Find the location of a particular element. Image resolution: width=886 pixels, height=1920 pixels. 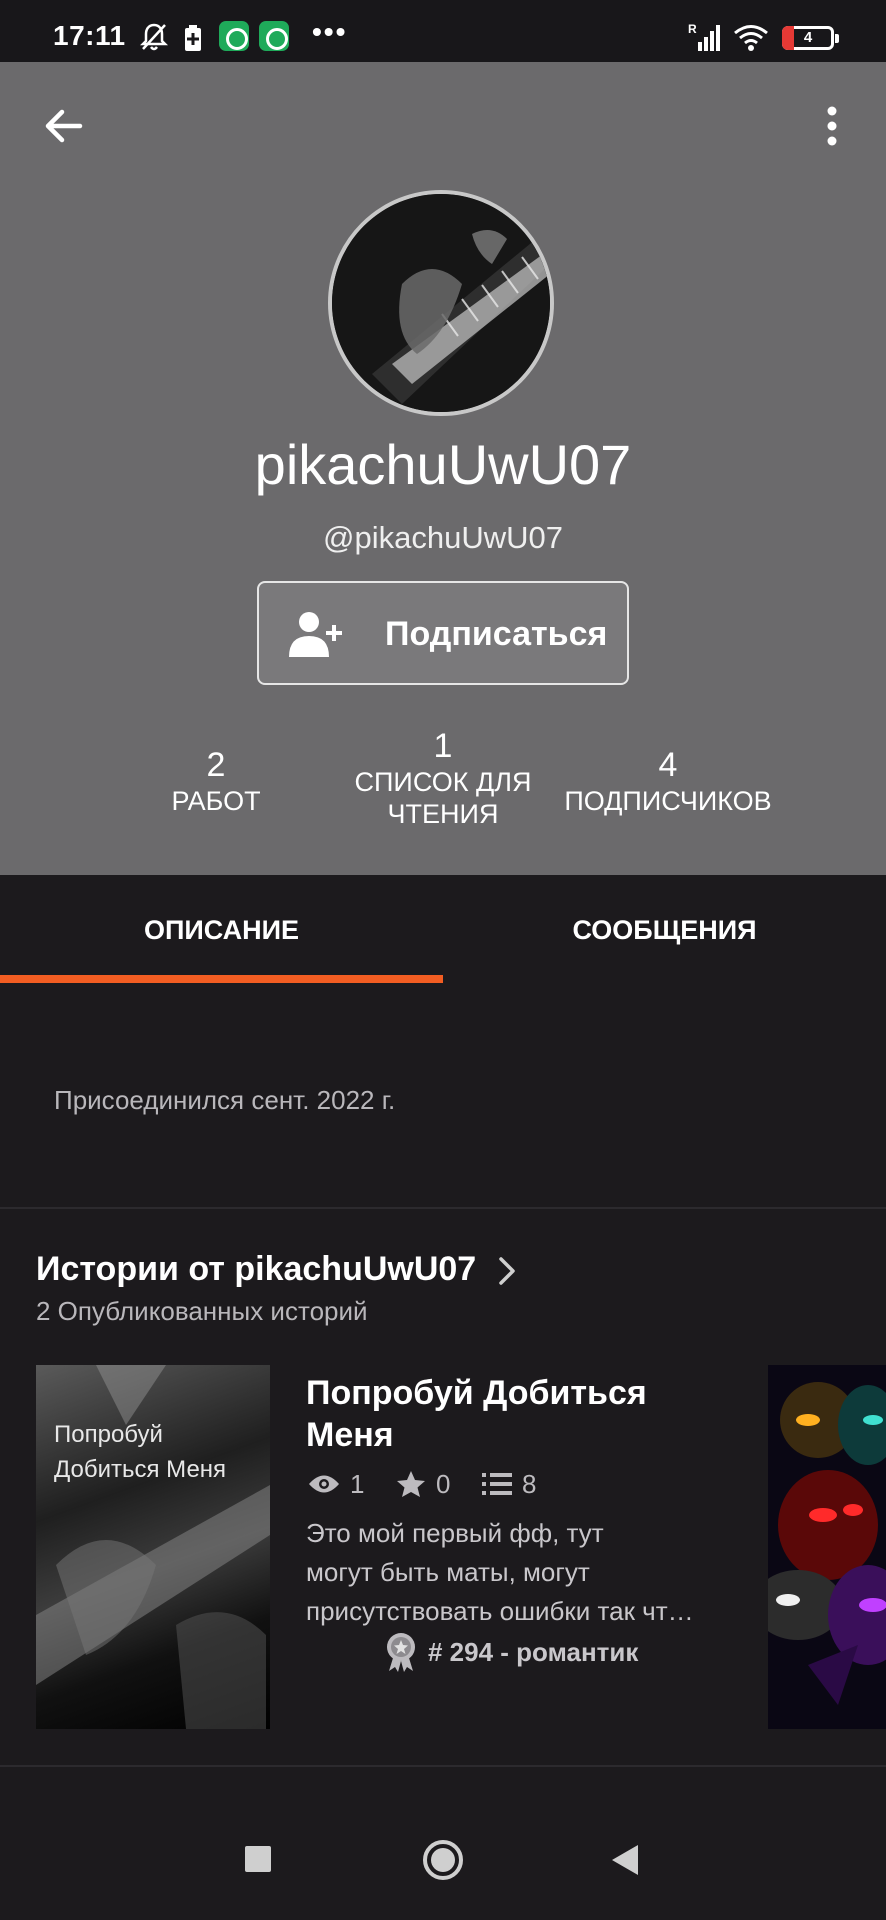

stat-works-value: 2 is located at coordinates (216, 765).